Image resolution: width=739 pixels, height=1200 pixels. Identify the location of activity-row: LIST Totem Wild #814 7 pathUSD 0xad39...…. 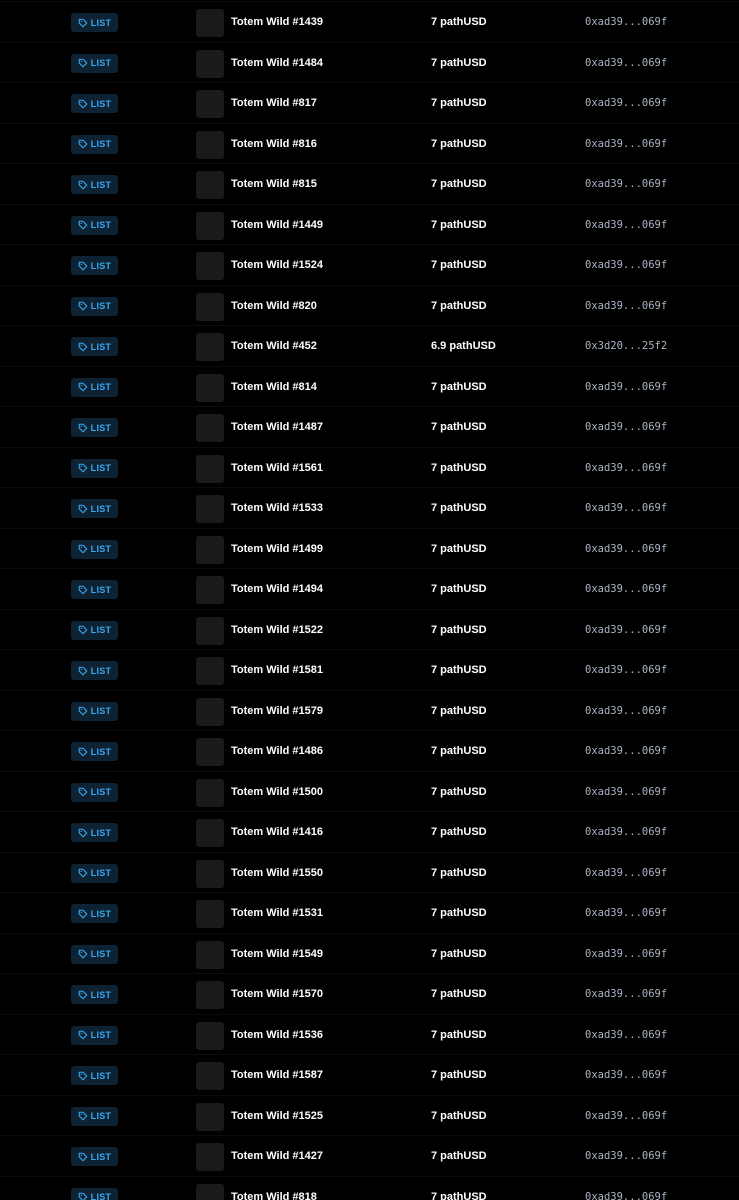
(369, 386).